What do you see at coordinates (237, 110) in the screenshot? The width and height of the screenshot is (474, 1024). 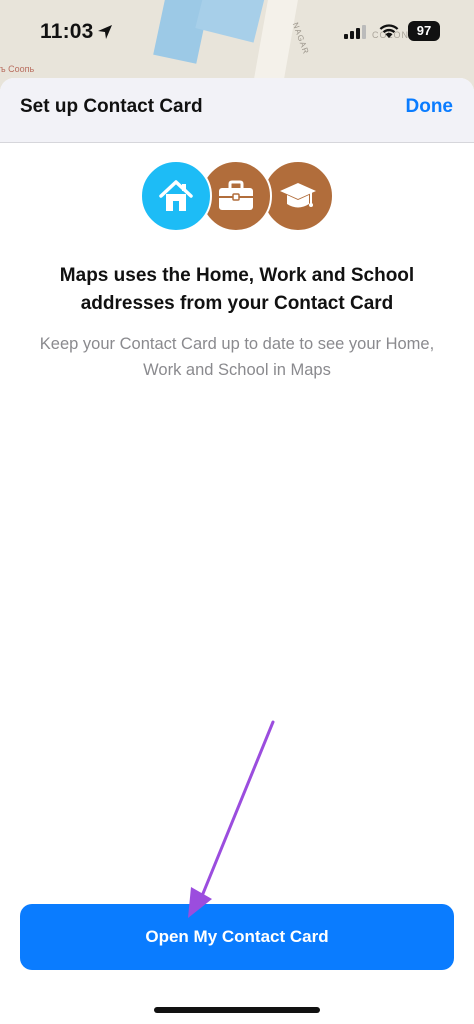 I see `sheet-header: Set up Contact Card Done` at bounding box center [237, 110].